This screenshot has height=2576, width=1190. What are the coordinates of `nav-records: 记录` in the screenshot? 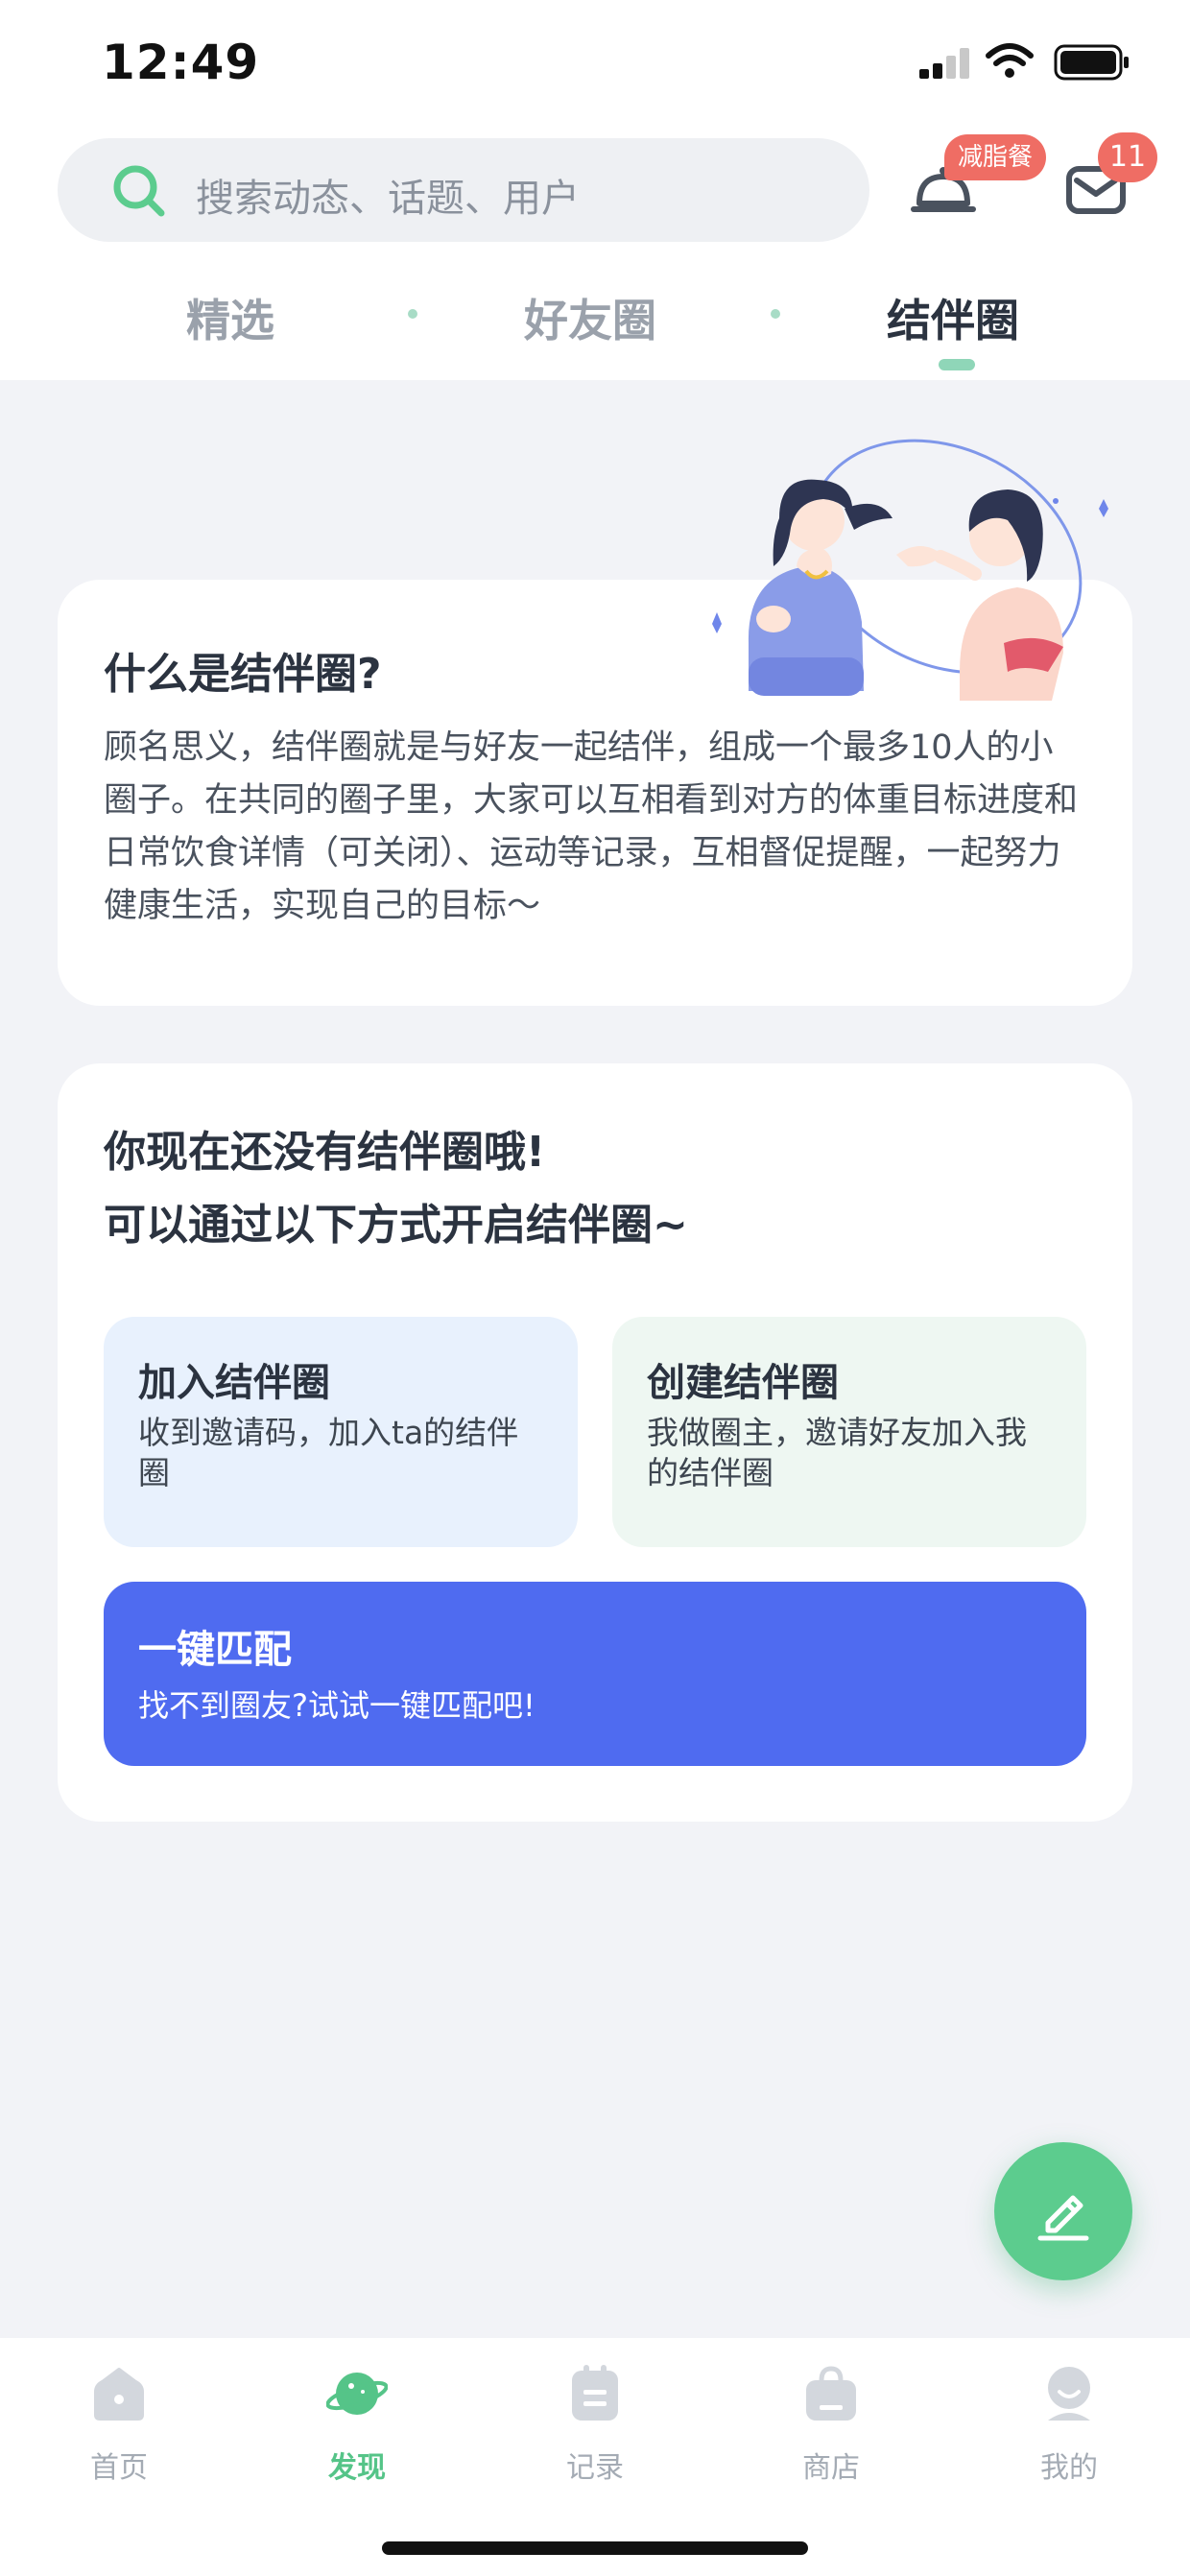 It's located at (595, 2430).